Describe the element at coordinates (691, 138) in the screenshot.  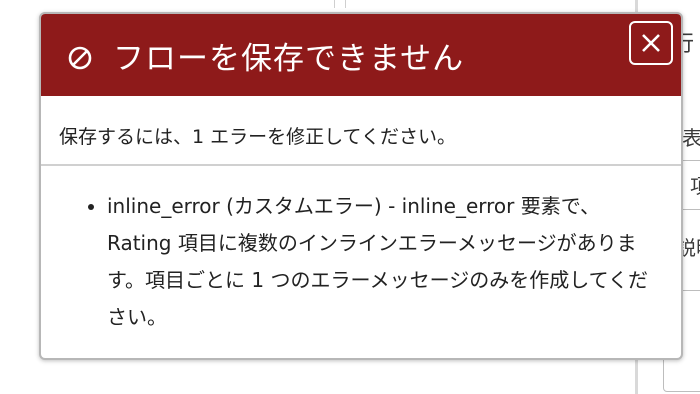
I see `background-label: 表` at that location.